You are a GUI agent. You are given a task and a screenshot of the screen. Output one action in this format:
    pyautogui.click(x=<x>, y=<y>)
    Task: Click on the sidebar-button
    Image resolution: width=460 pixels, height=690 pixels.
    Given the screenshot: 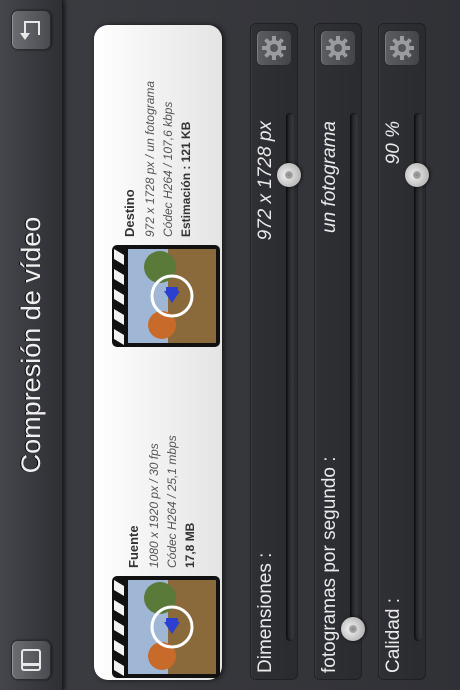 What is the action you would take?
    pyautogui.click(x=31, y=660)
    